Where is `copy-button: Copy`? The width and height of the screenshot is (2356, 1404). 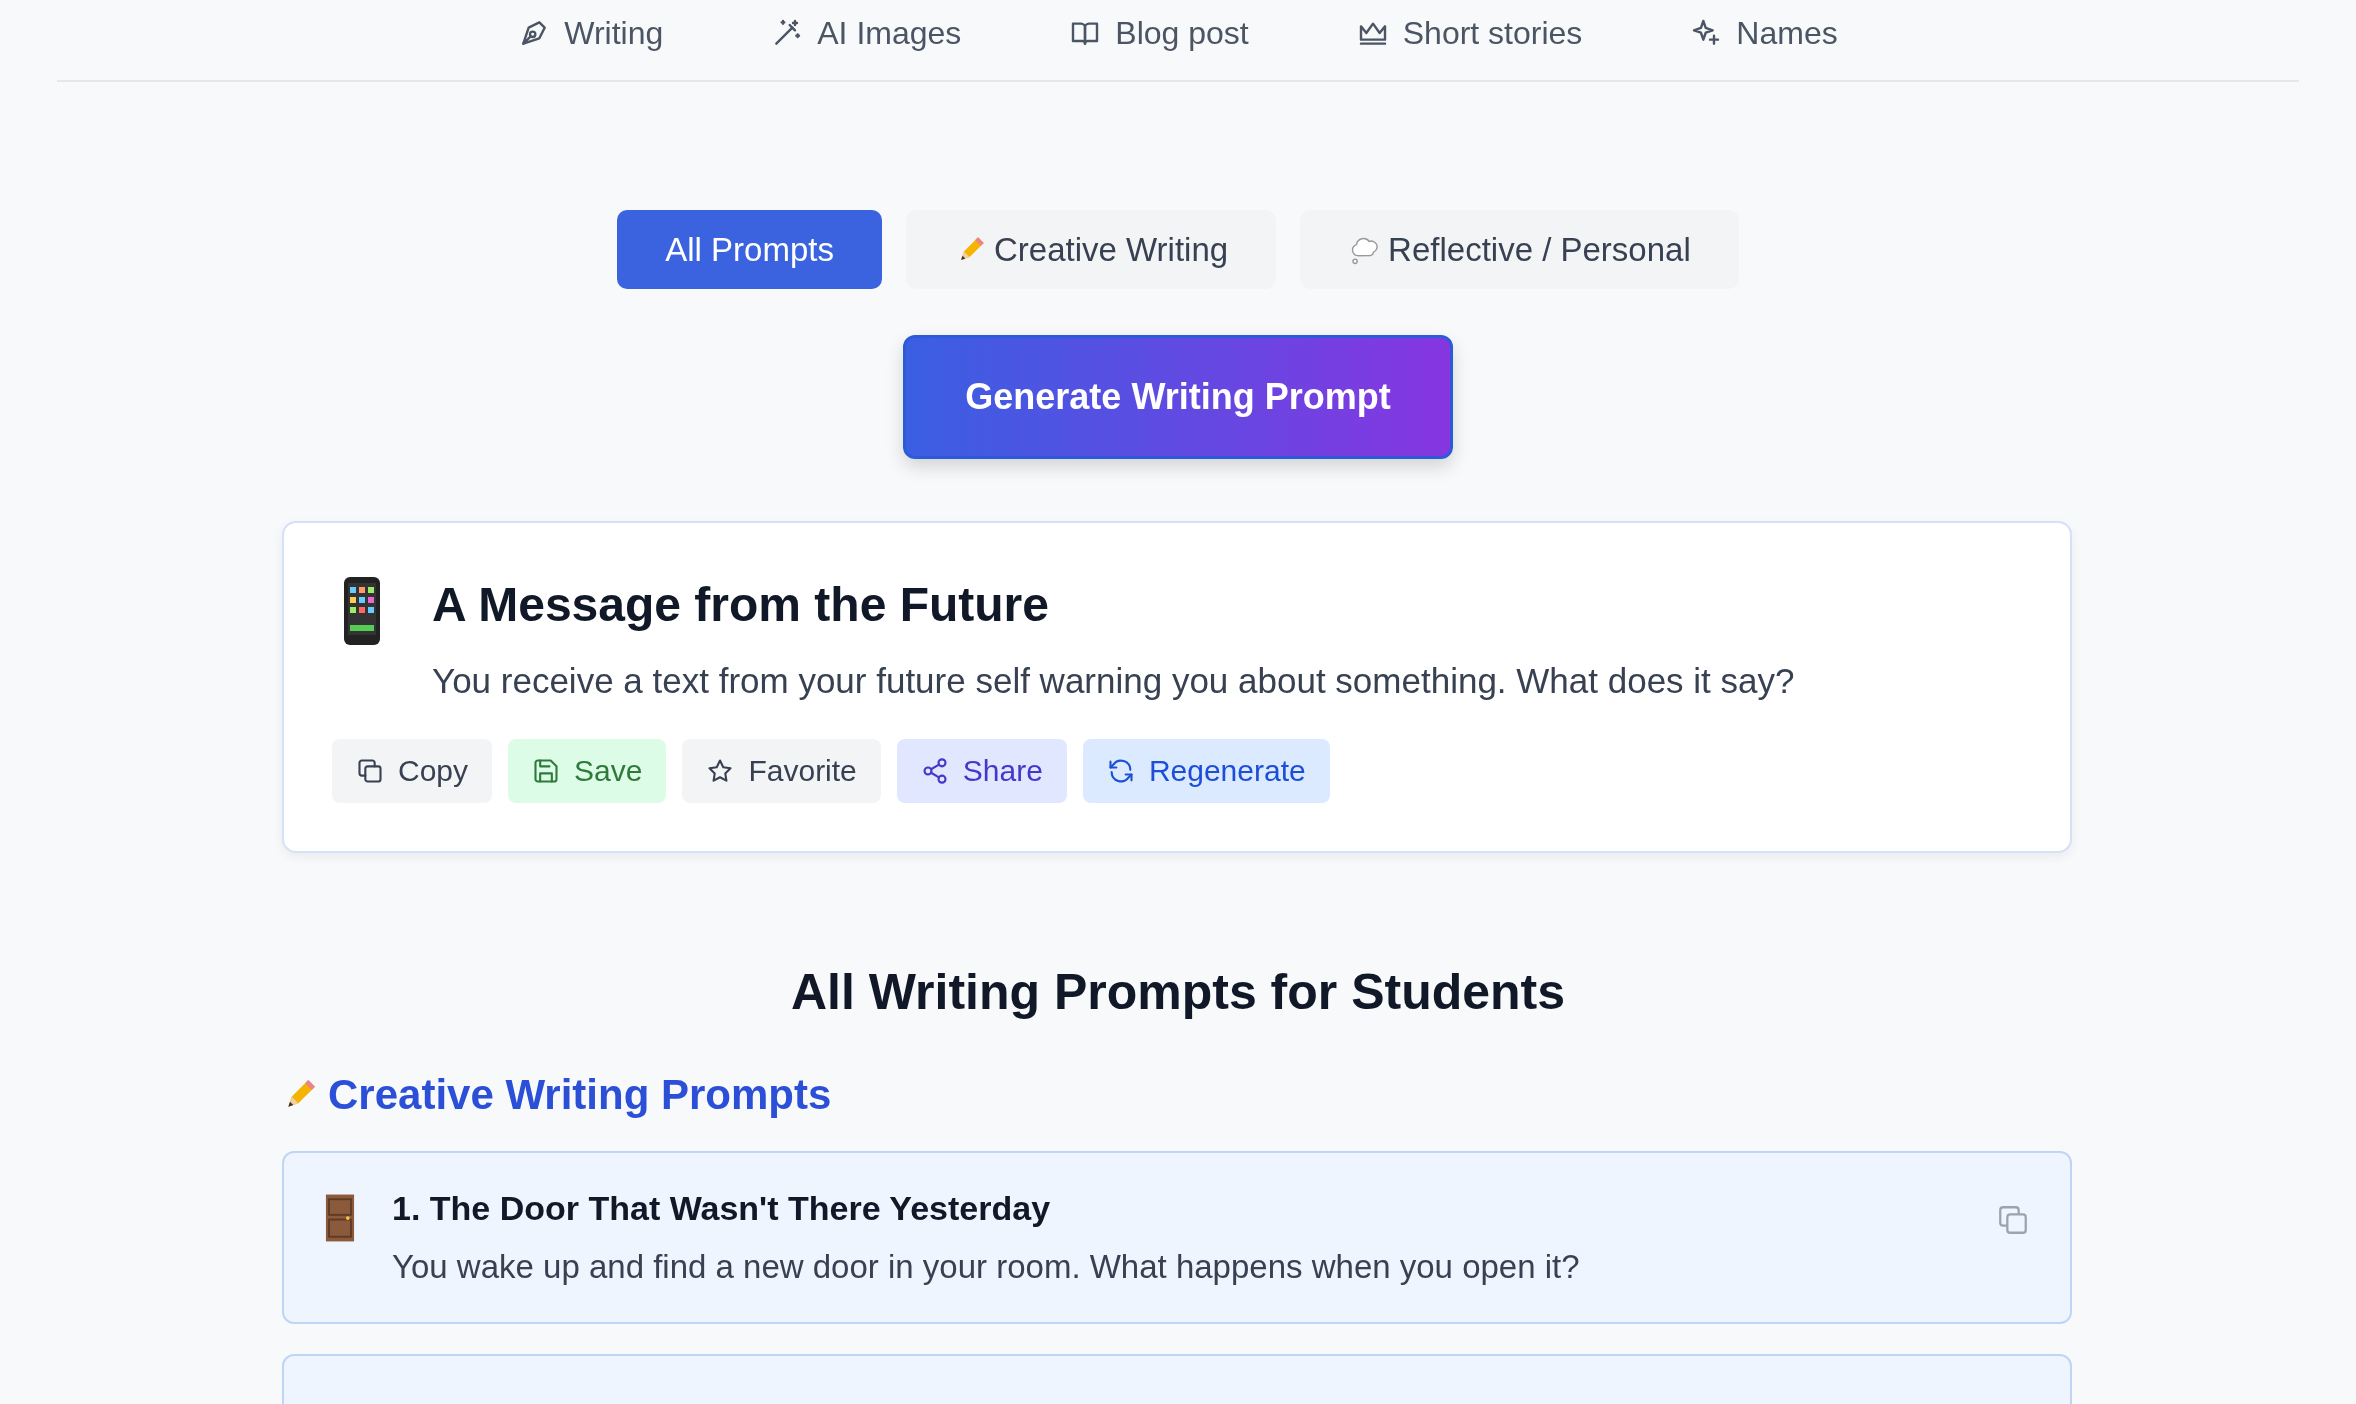 copy-button: Copy is located at coordinates (412, 771).